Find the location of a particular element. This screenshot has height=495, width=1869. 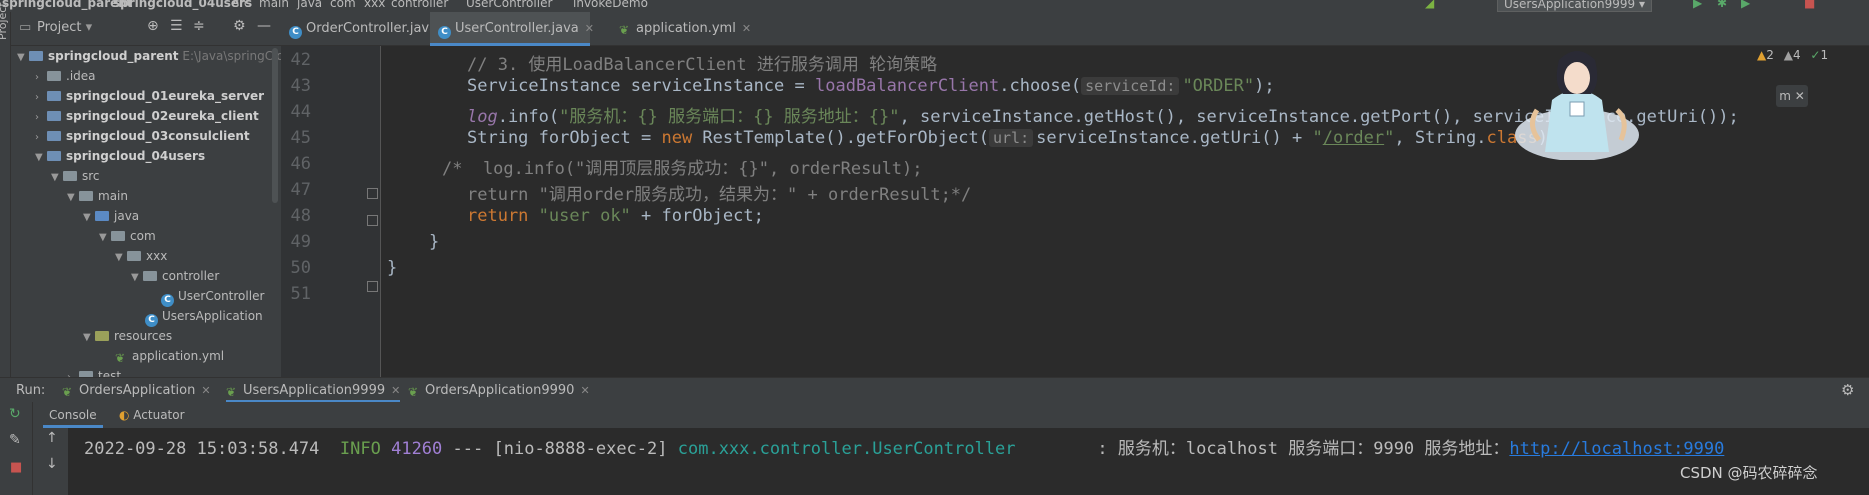

weak-warning-icon: ▲ is located at coordinates (1788, 55).